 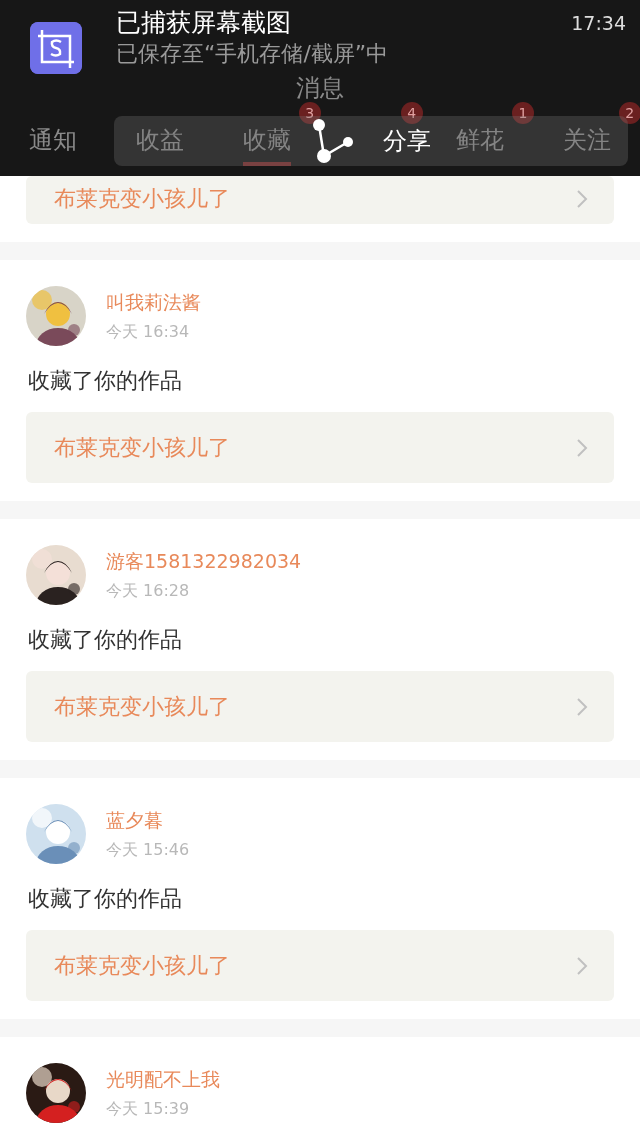 I want to click on user-name: 光明配不上我, so click(x=163, y=1079).